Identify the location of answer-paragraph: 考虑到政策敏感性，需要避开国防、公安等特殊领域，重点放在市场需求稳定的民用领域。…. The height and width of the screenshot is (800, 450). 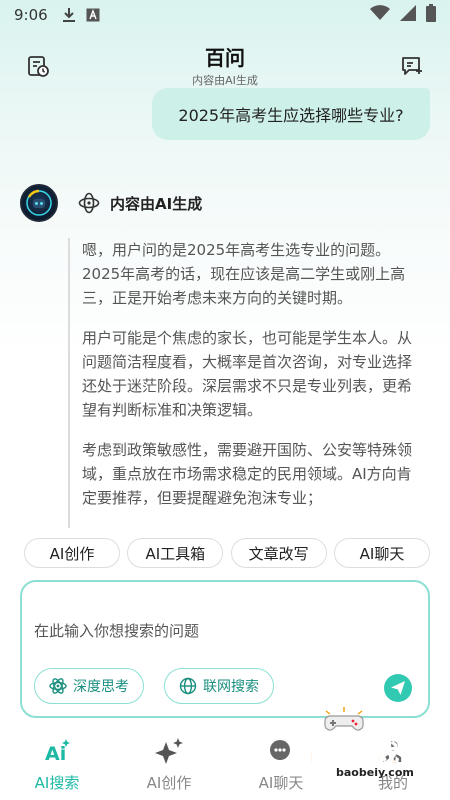
(247, 474).